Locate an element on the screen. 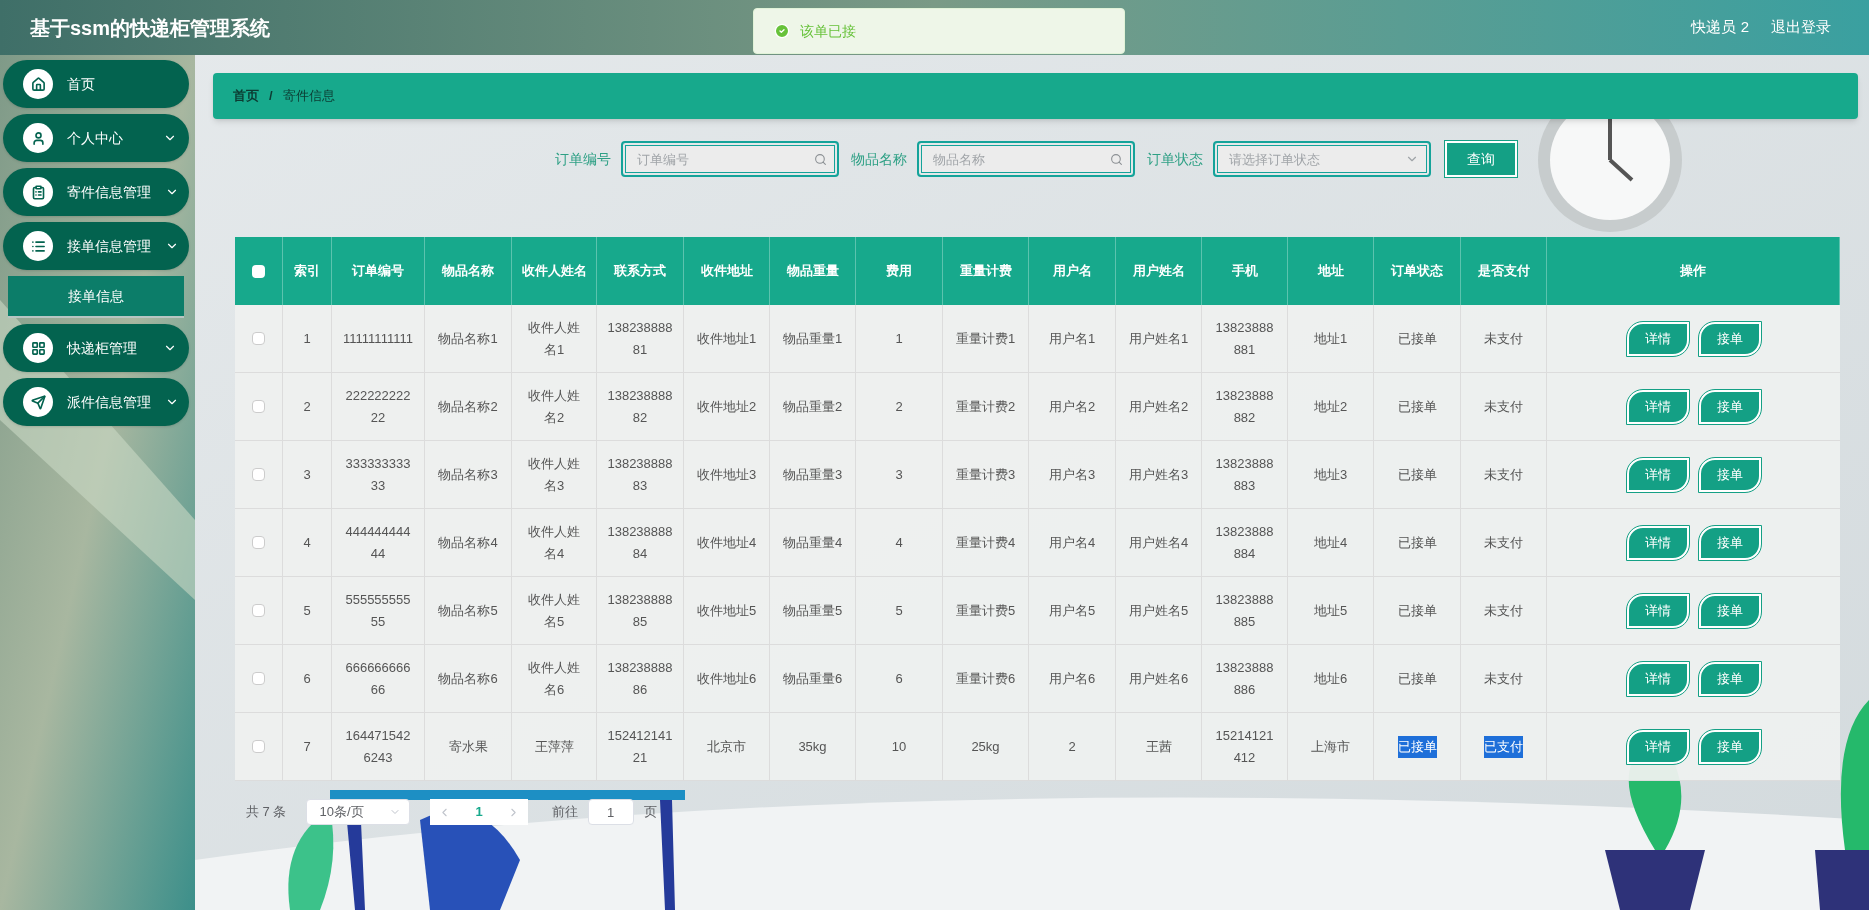  table-cell-text: 用户姓名1 is located at coordinates (1158, 338).